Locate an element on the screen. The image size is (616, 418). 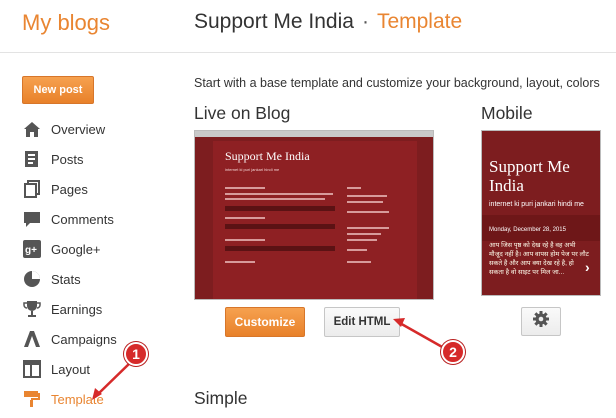
google-plus-icon: g+ is located at coordinates (32, 249).